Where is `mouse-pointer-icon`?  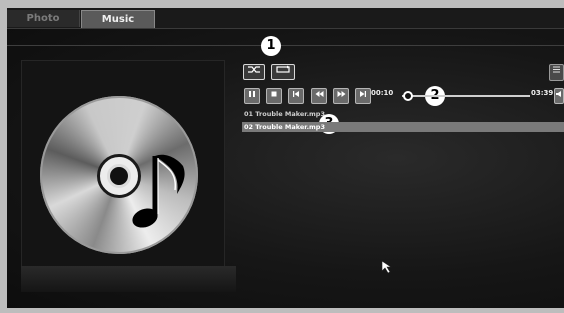 mouse-pointer-icon is located at coordinates (386, 267).